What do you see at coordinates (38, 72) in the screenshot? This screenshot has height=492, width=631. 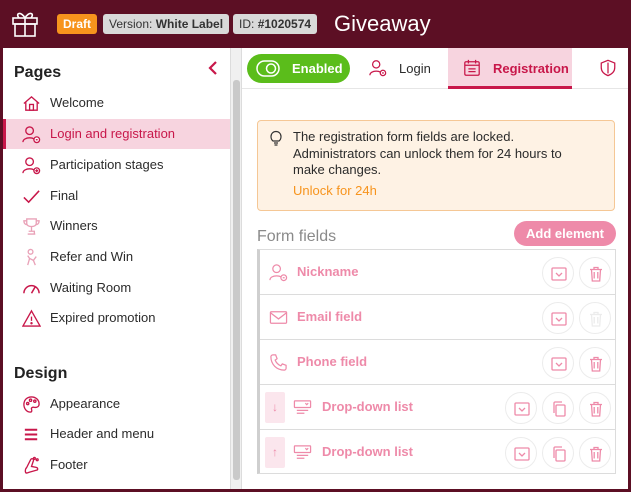 I see `pages-heading: Pages` at bounding box center [38, 72].